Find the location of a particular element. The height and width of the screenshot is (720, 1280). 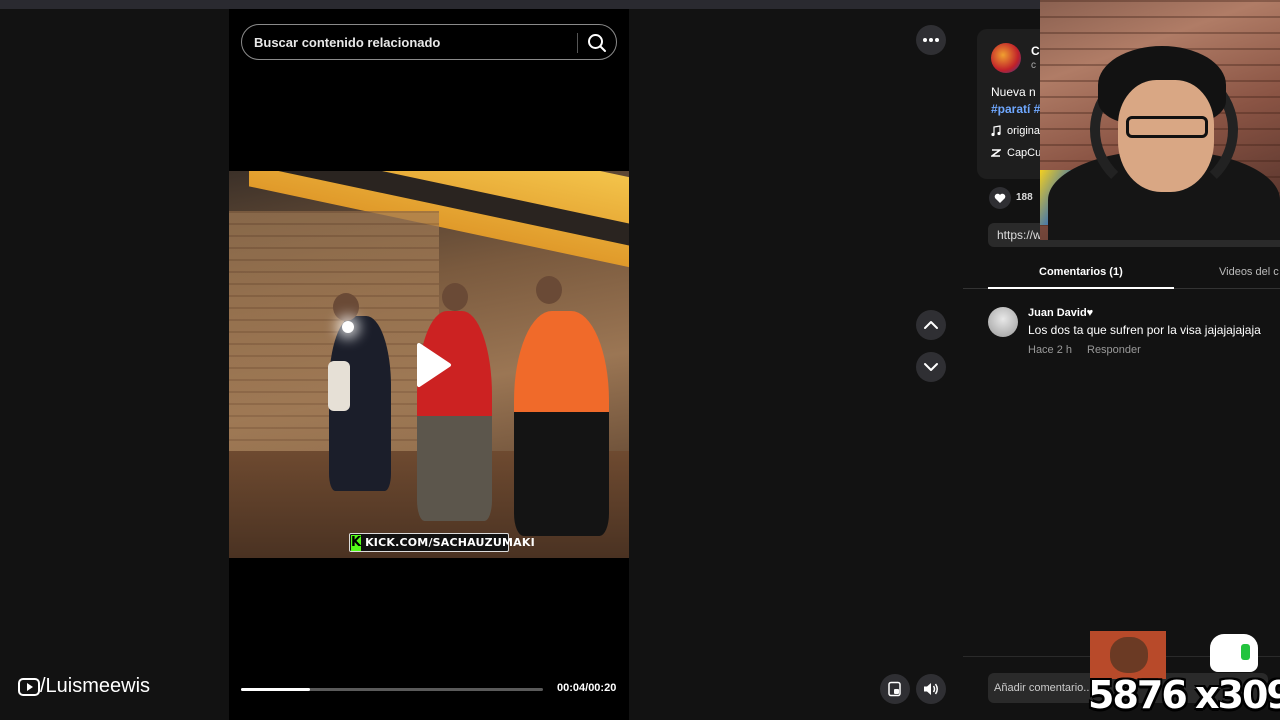

video-bag is located at coordinates (339, 386).